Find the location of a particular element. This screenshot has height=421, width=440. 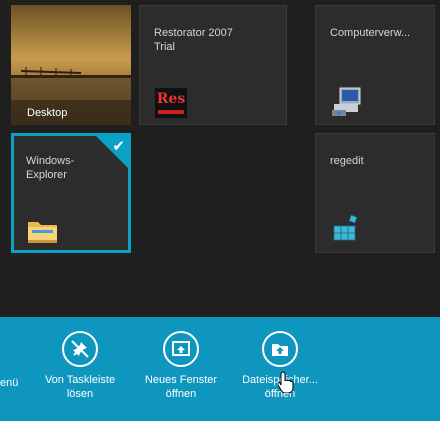

new-window-label: Neues Fenster öffnen is located at coordinates (181, 387).